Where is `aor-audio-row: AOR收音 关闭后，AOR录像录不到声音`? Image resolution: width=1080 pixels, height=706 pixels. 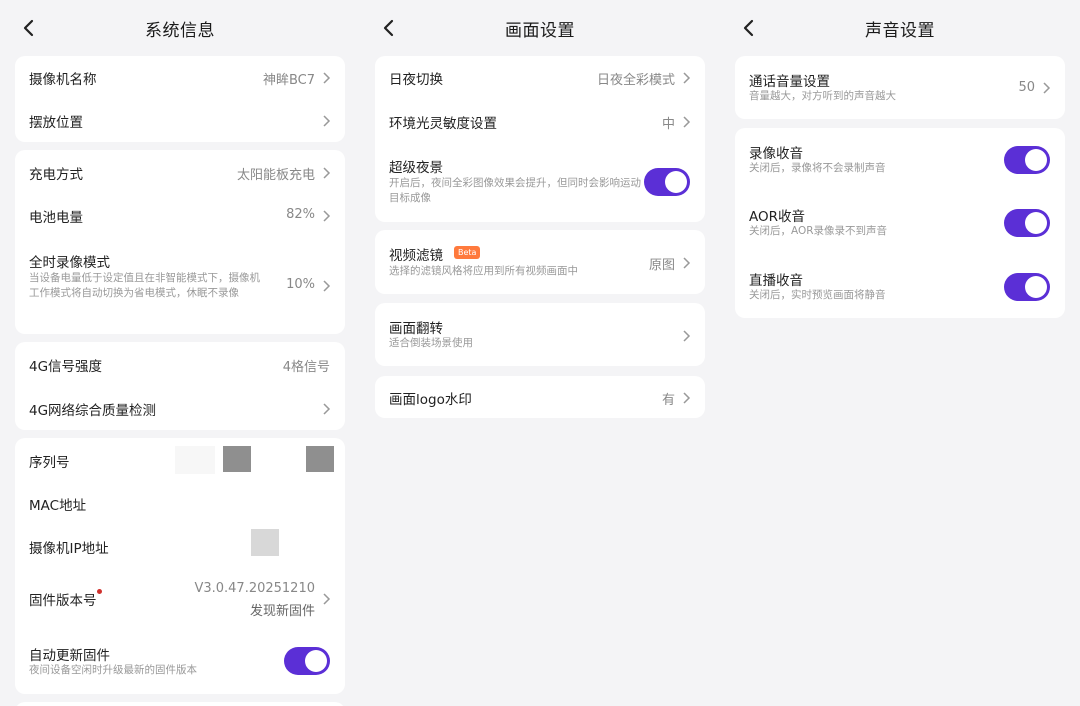 aor-audio-row: AOR收音 关闭后，AOR录像录不到声音 is located at coordinates (900, 223).